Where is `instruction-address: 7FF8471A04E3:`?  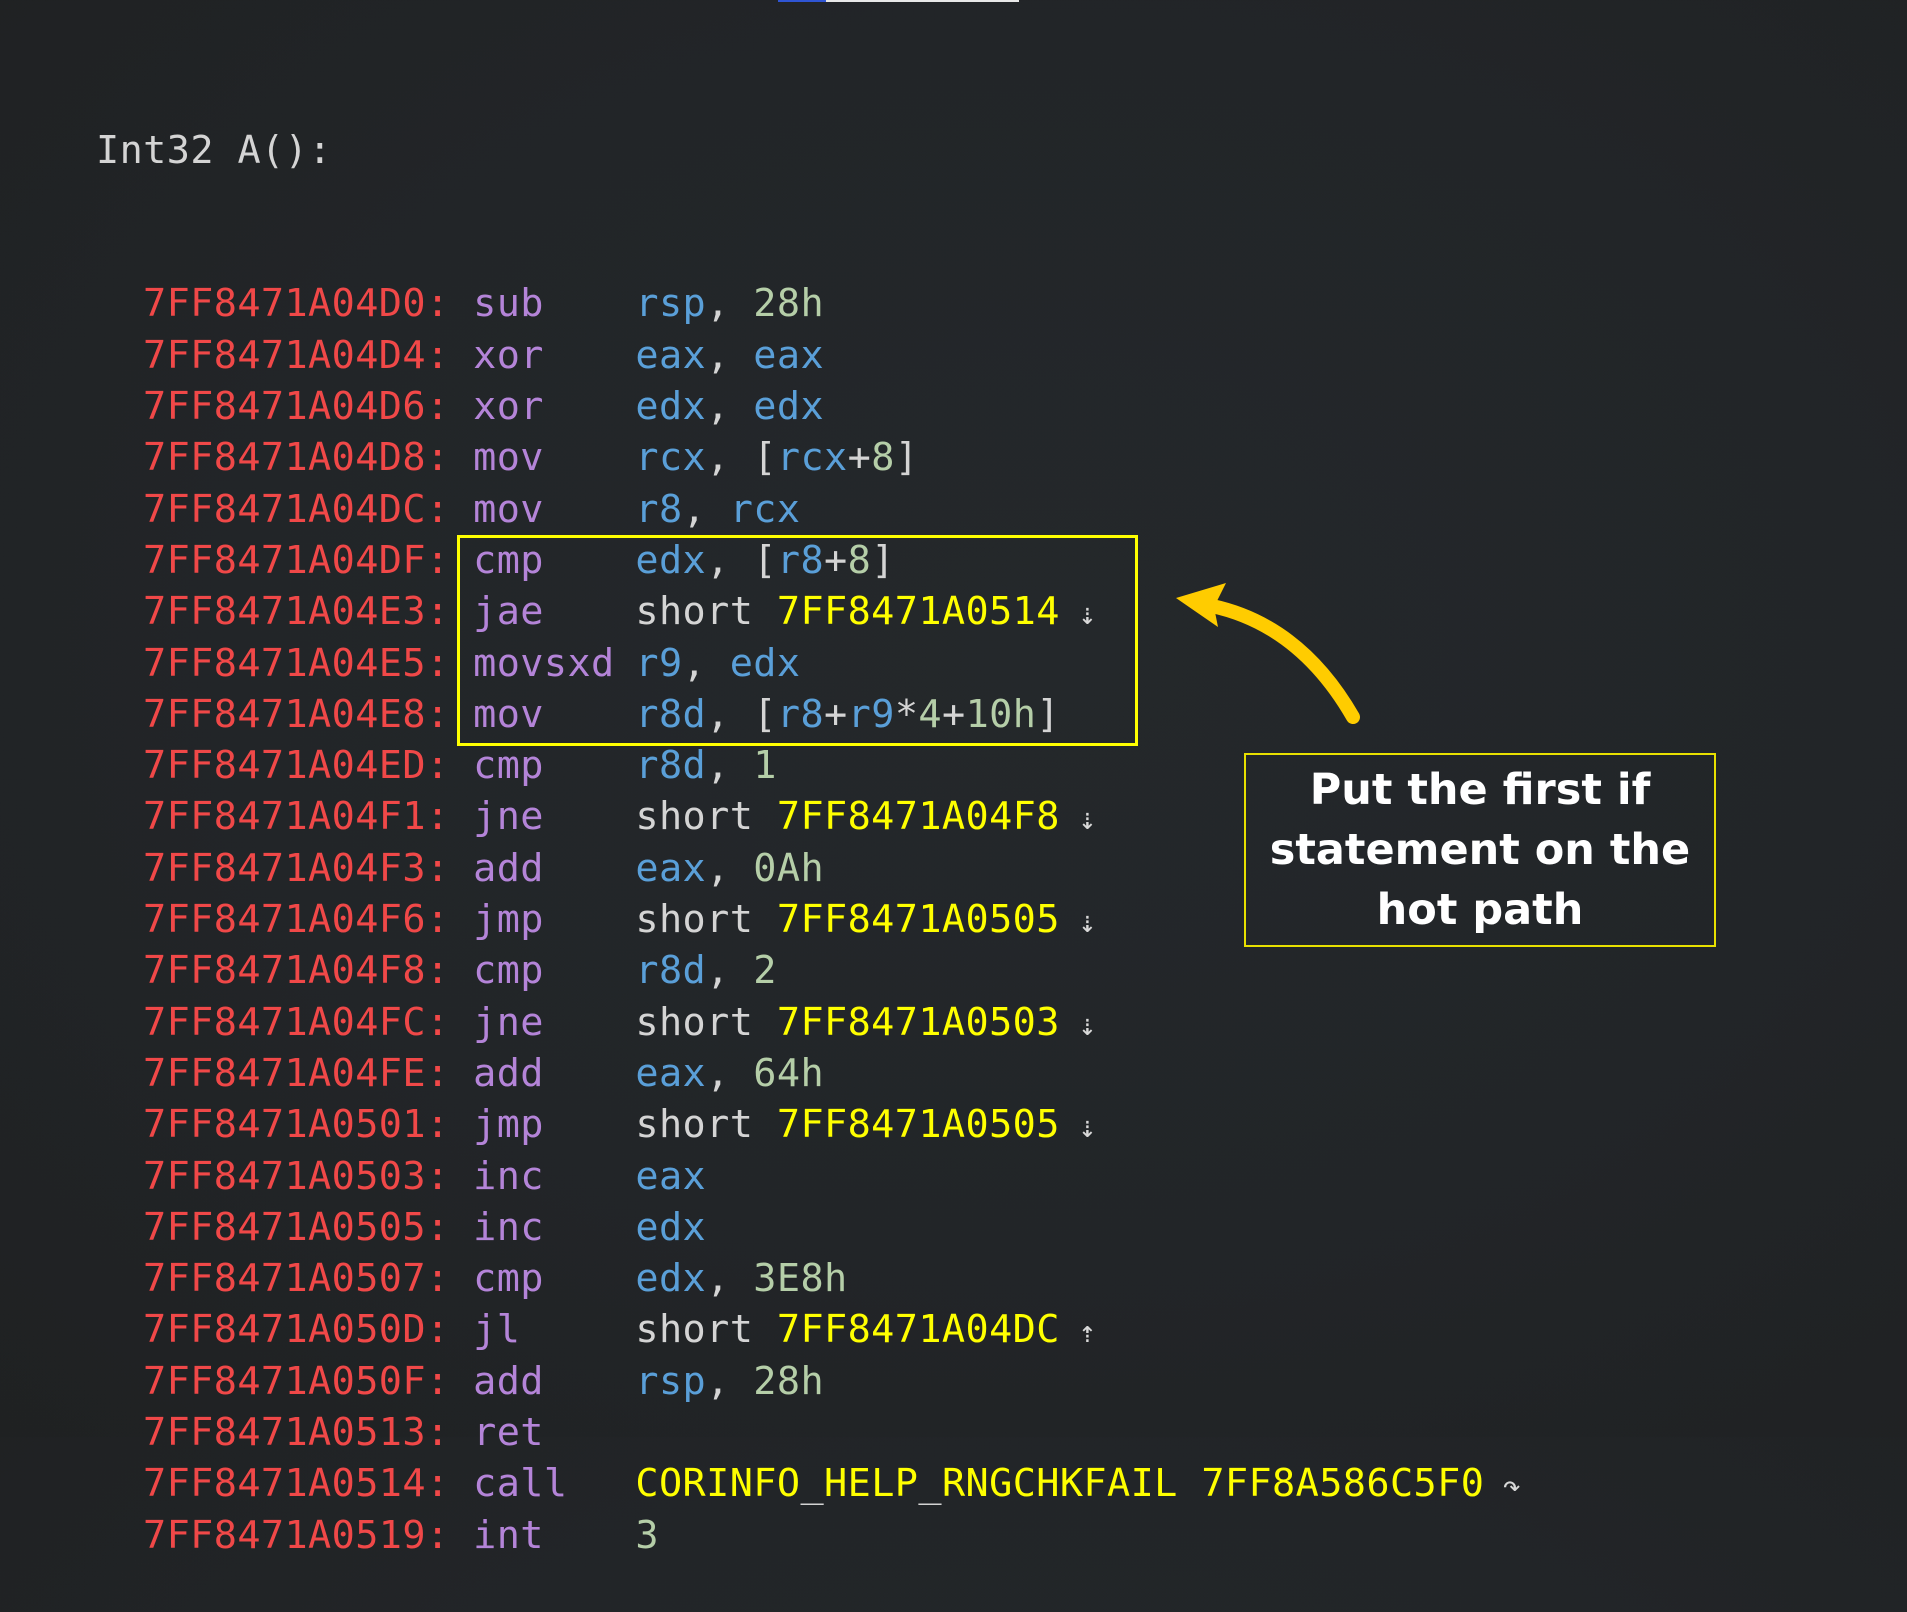 instruction-address: 7FF8471A04E3: is located at coordinates (296, 612).